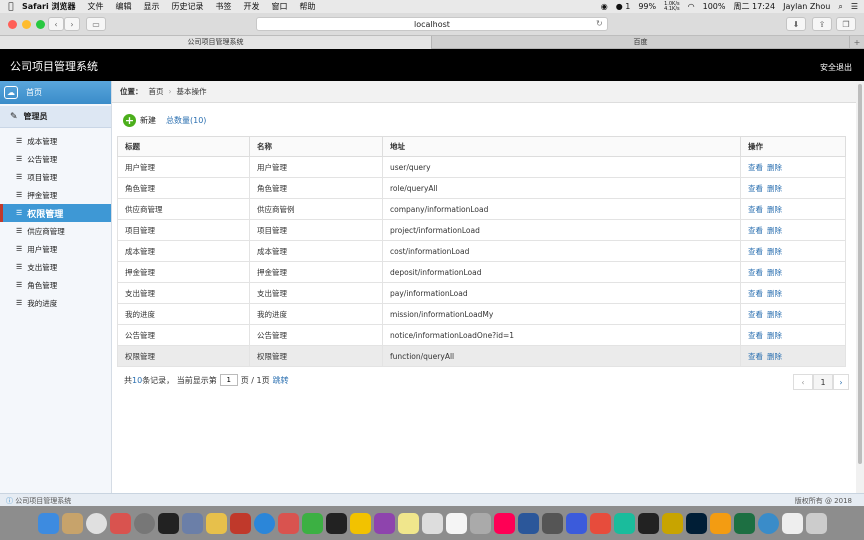 This screenshot has width=864, height=540. What do you see at coordinates (840, 7) in the screenshot?
I see `spotlight-icon: ⌕` at bounding box center [840, 7].